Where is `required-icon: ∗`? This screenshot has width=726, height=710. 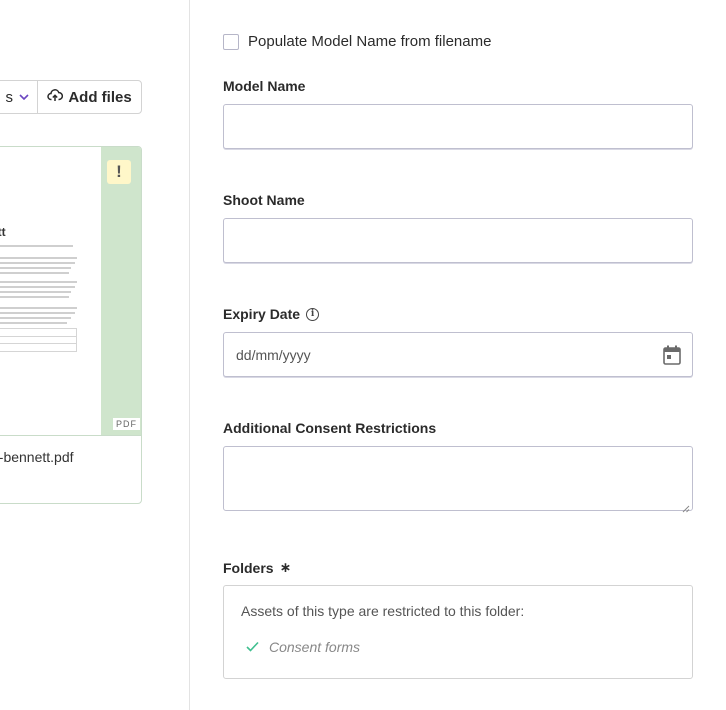 required-icon: ∗ is located at coordinates (285, 567).